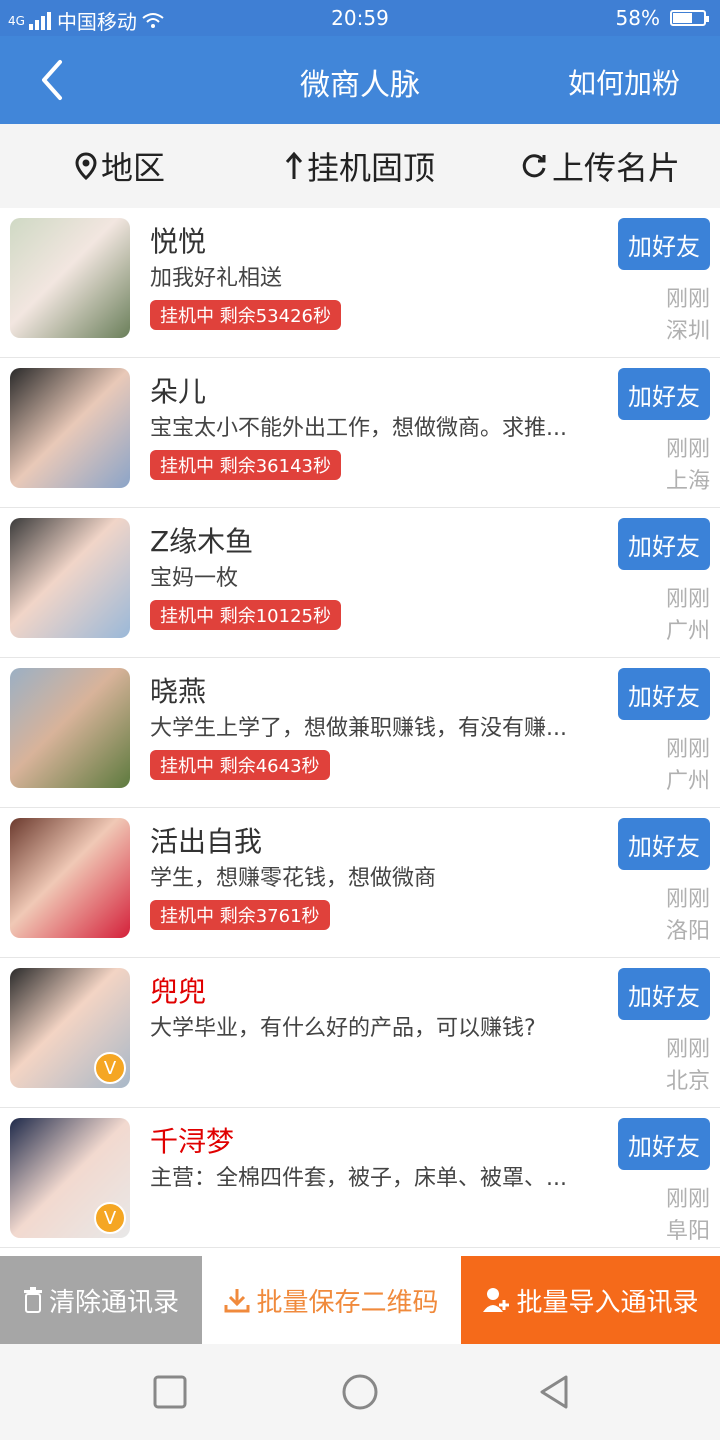  I want to click on list-item: V 兜兜 大学毕业，有什么好的产品，可以赚钱? 加好友 刚刚 北京, so click(360, 1033).